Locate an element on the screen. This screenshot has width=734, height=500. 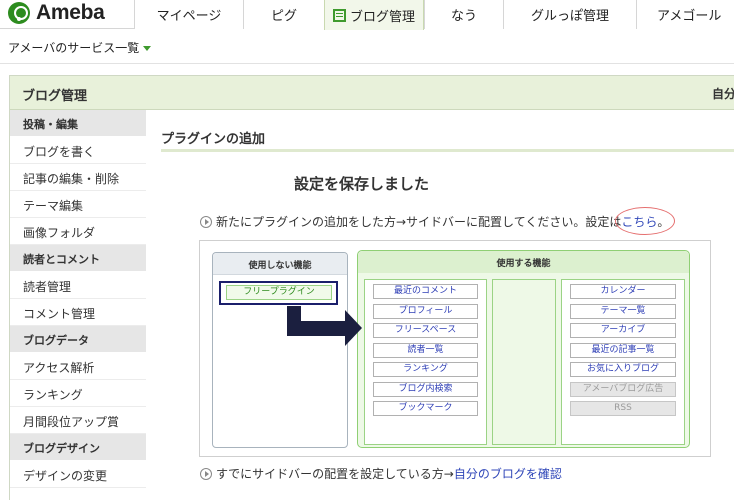
sidebar-section-heading: 投稿・編集 is located at coordinates (78, 123).